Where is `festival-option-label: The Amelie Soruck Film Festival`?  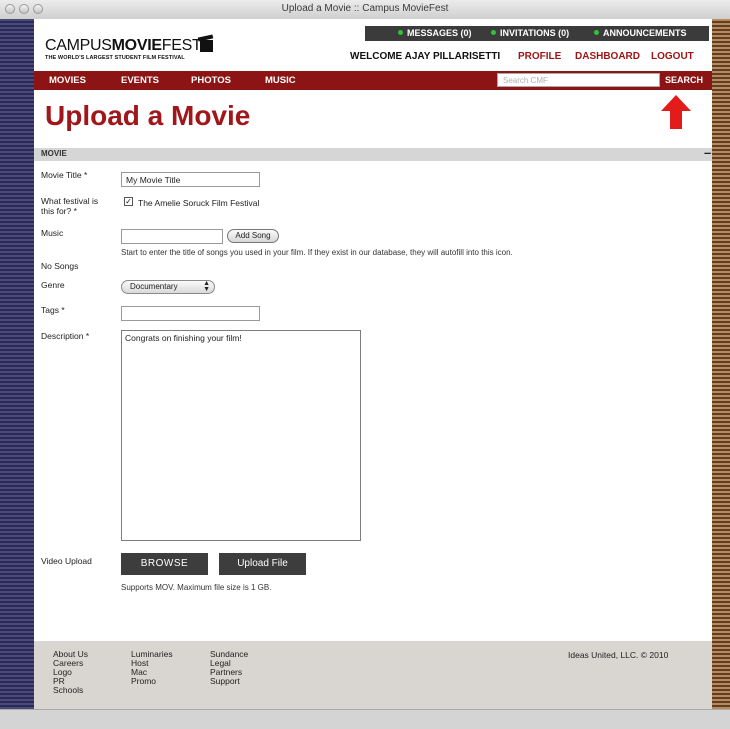
festival-option-label: The Amelie Soruck Film Festival is located at coordinates (199, 203).